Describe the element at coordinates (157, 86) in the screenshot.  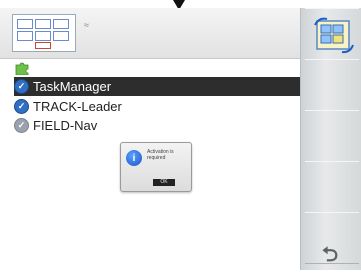
I see `app-item-taskmanager: ✓ TaskManager` at that location.